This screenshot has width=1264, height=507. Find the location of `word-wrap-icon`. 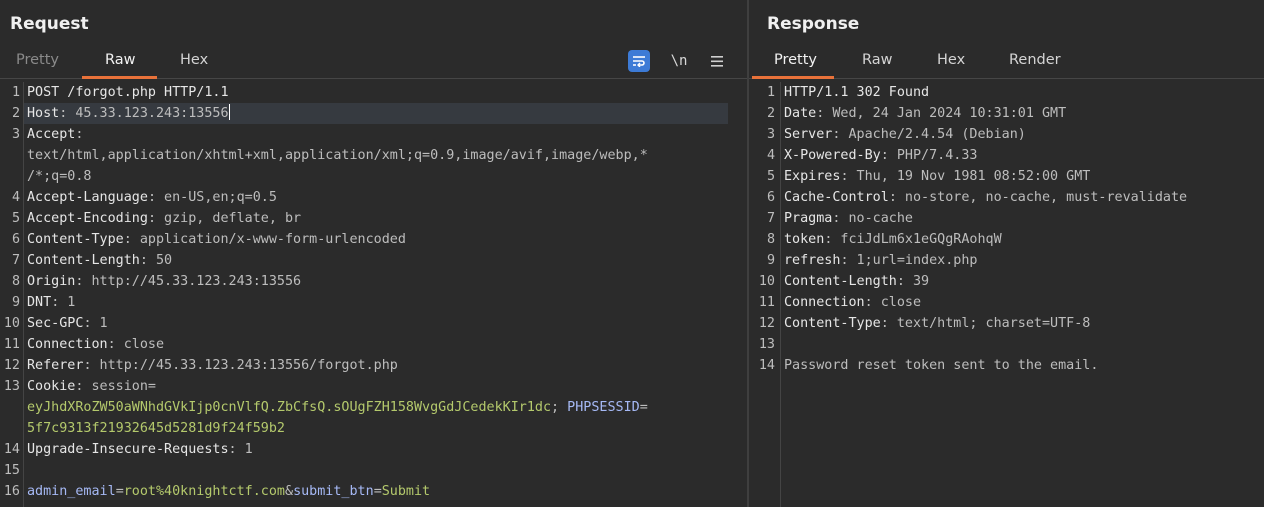

word-wrap-icon is located at coordinates (639, 61).